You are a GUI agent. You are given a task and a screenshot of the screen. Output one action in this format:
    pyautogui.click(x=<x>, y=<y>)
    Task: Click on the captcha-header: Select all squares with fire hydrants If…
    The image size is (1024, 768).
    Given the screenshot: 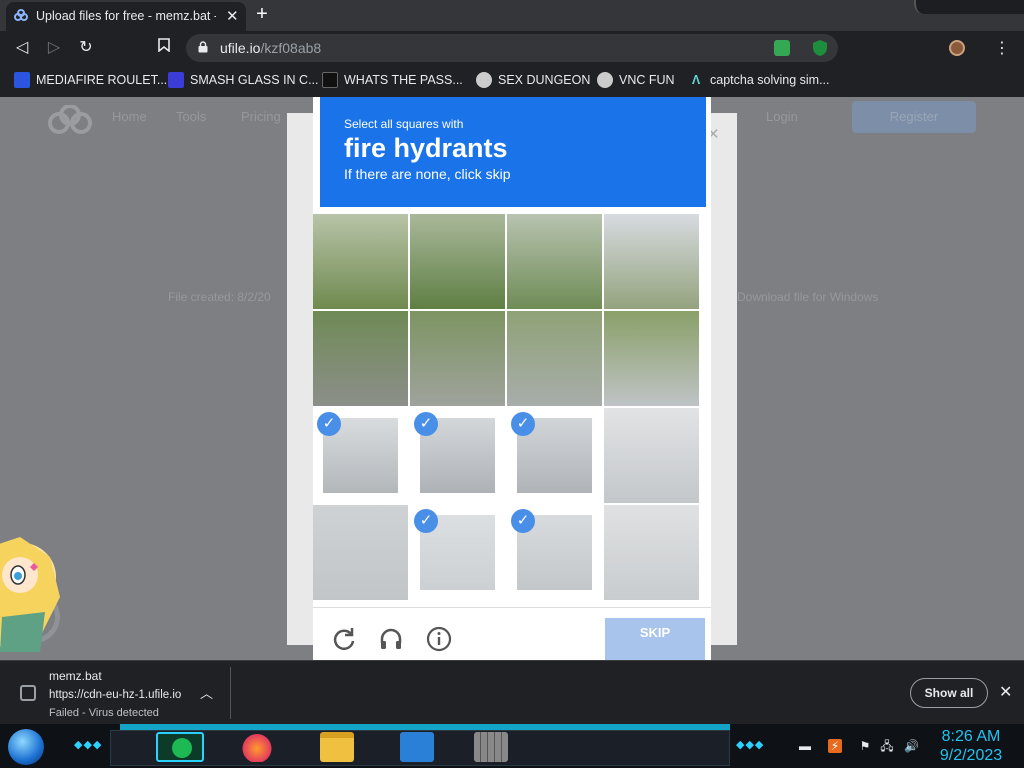 What is the action you would take?
    pyautogui.click(x=513, y=152)
    